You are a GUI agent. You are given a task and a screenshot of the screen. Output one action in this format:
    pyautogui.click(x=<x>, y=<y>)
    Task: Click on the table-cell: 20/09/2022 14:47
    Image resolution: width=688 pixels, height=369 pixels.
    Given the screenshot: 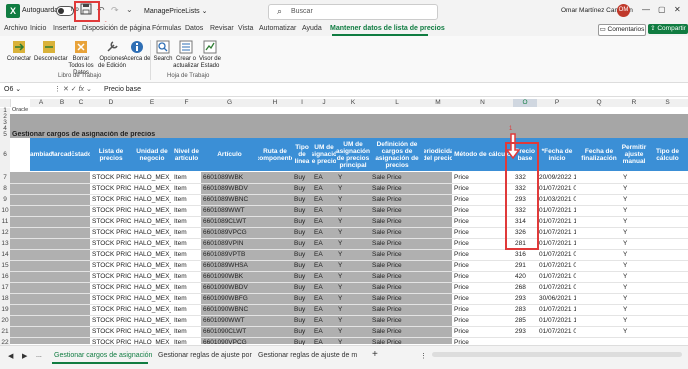 What is the action you would take?
    pyautogui.click(x=557, y=177)
    